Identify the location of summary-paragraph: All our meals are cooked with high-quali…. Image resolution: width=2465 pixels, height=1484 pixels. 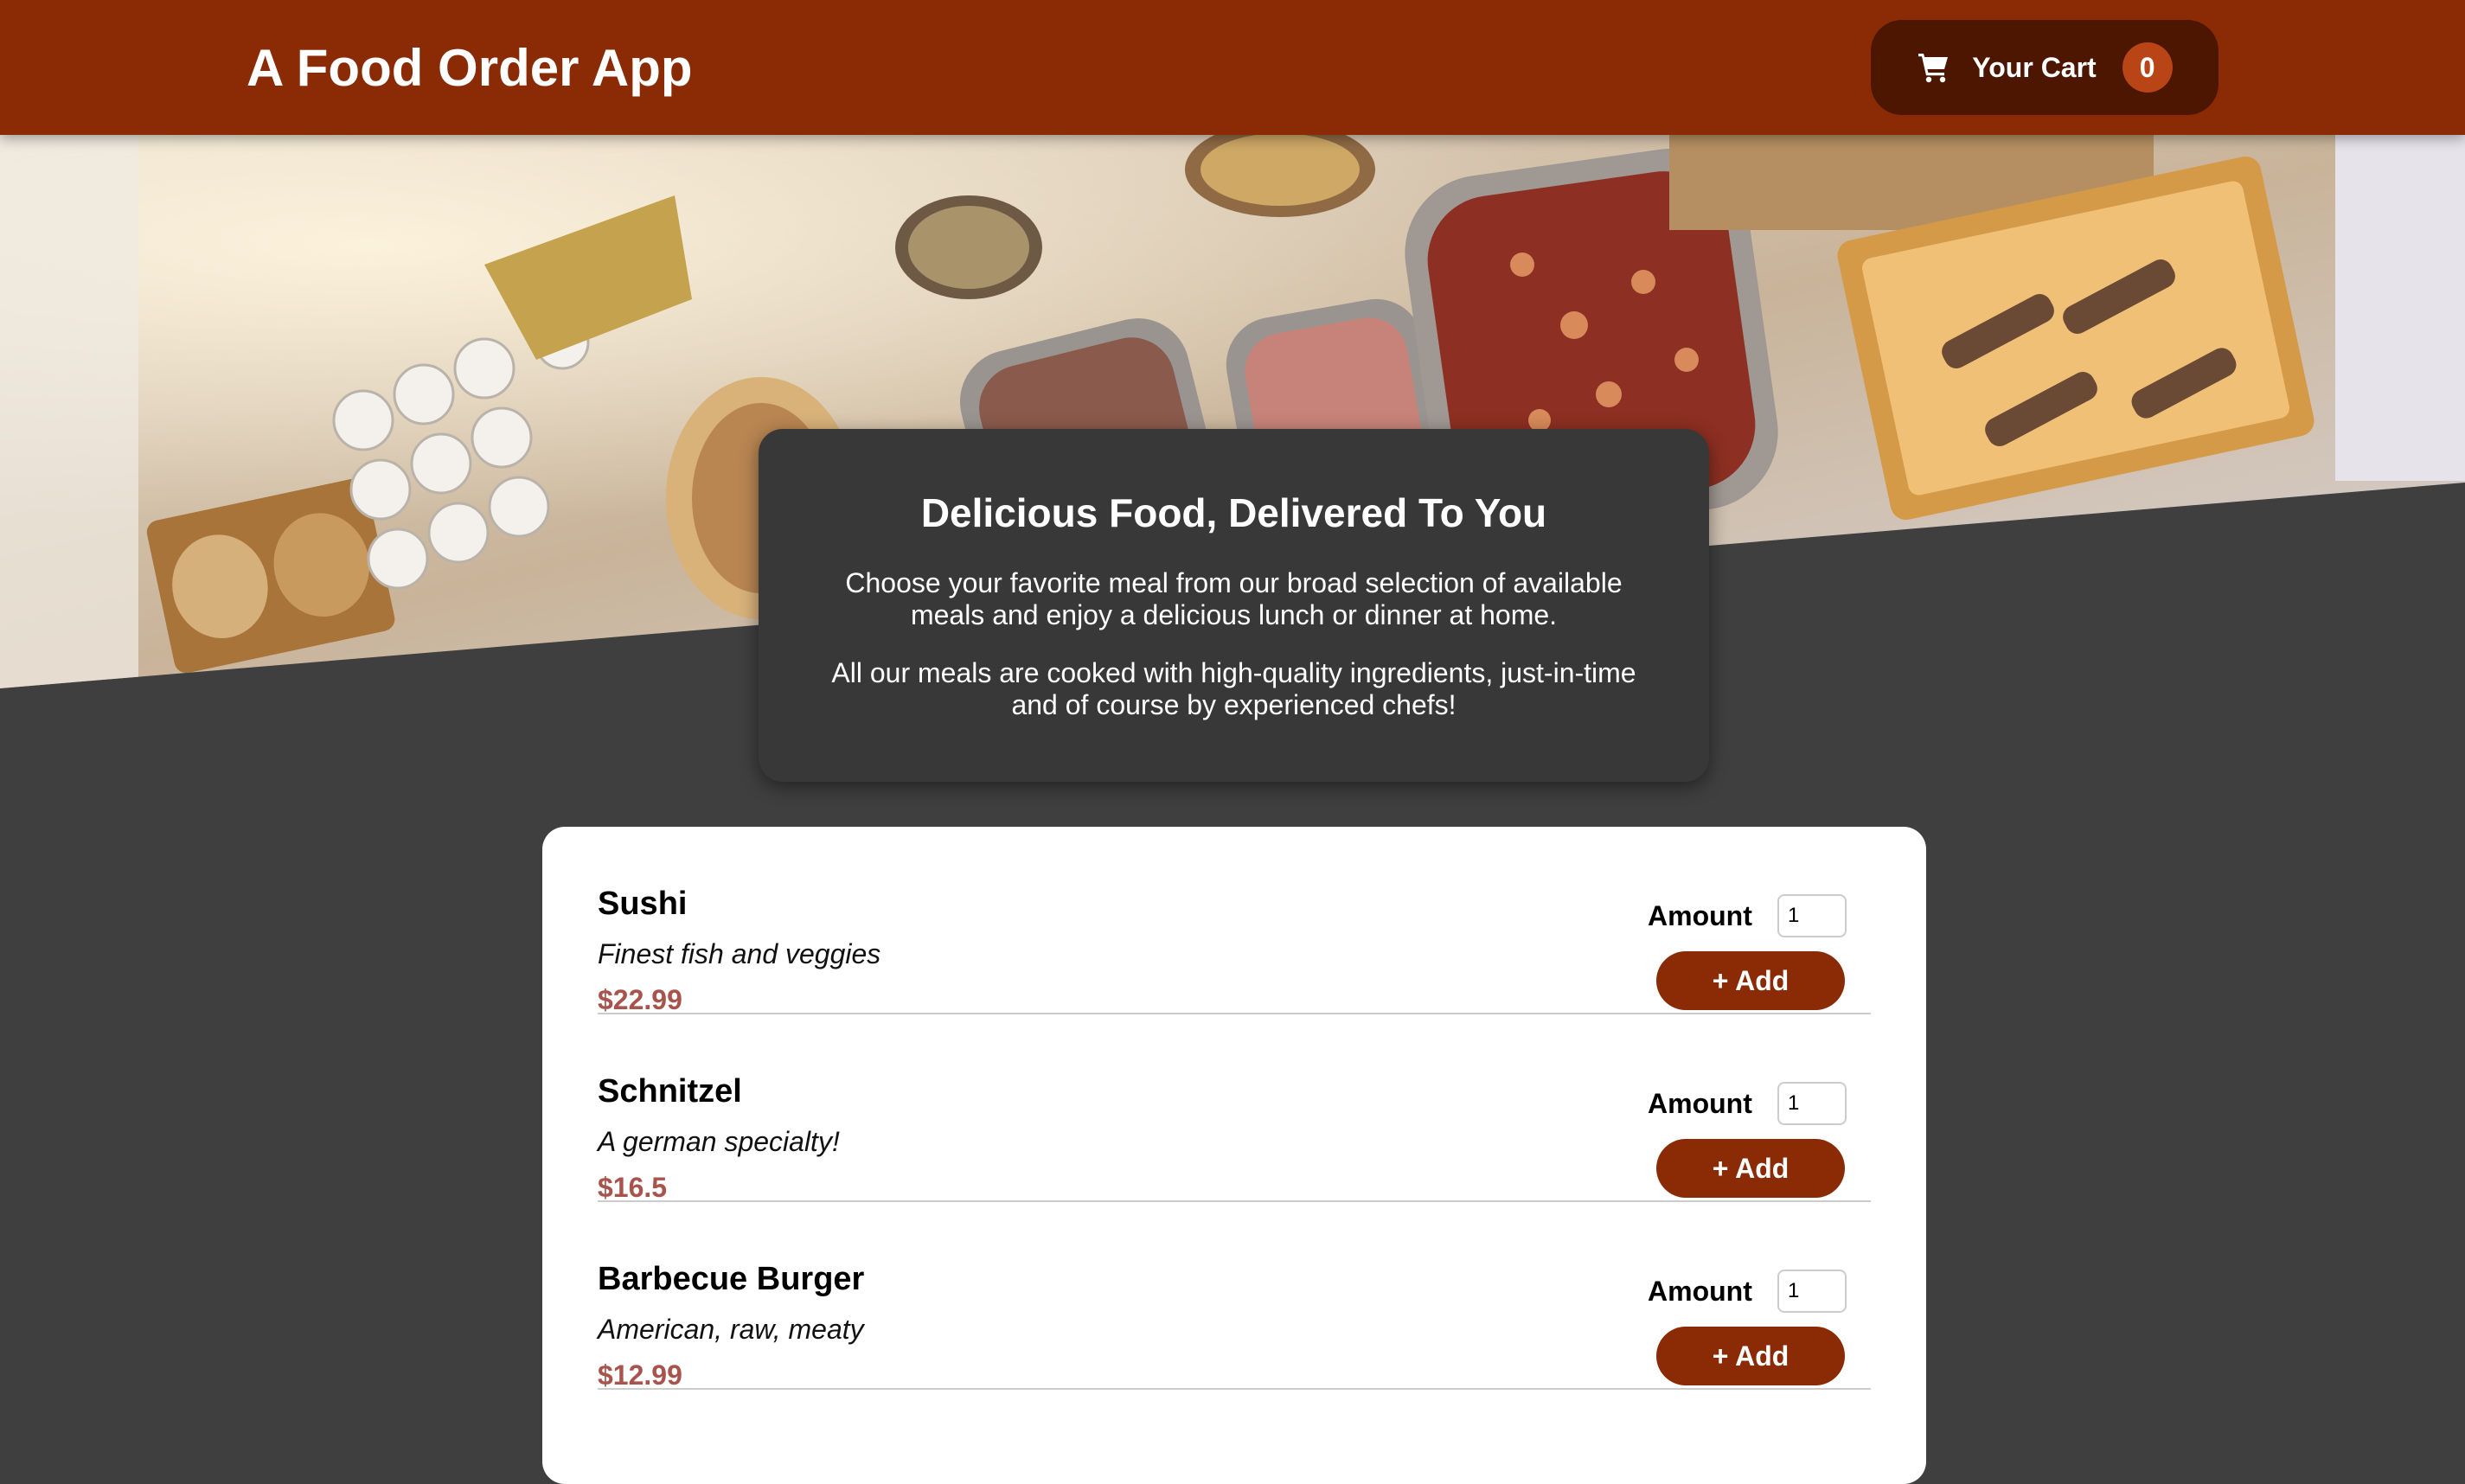
(1233, 689).